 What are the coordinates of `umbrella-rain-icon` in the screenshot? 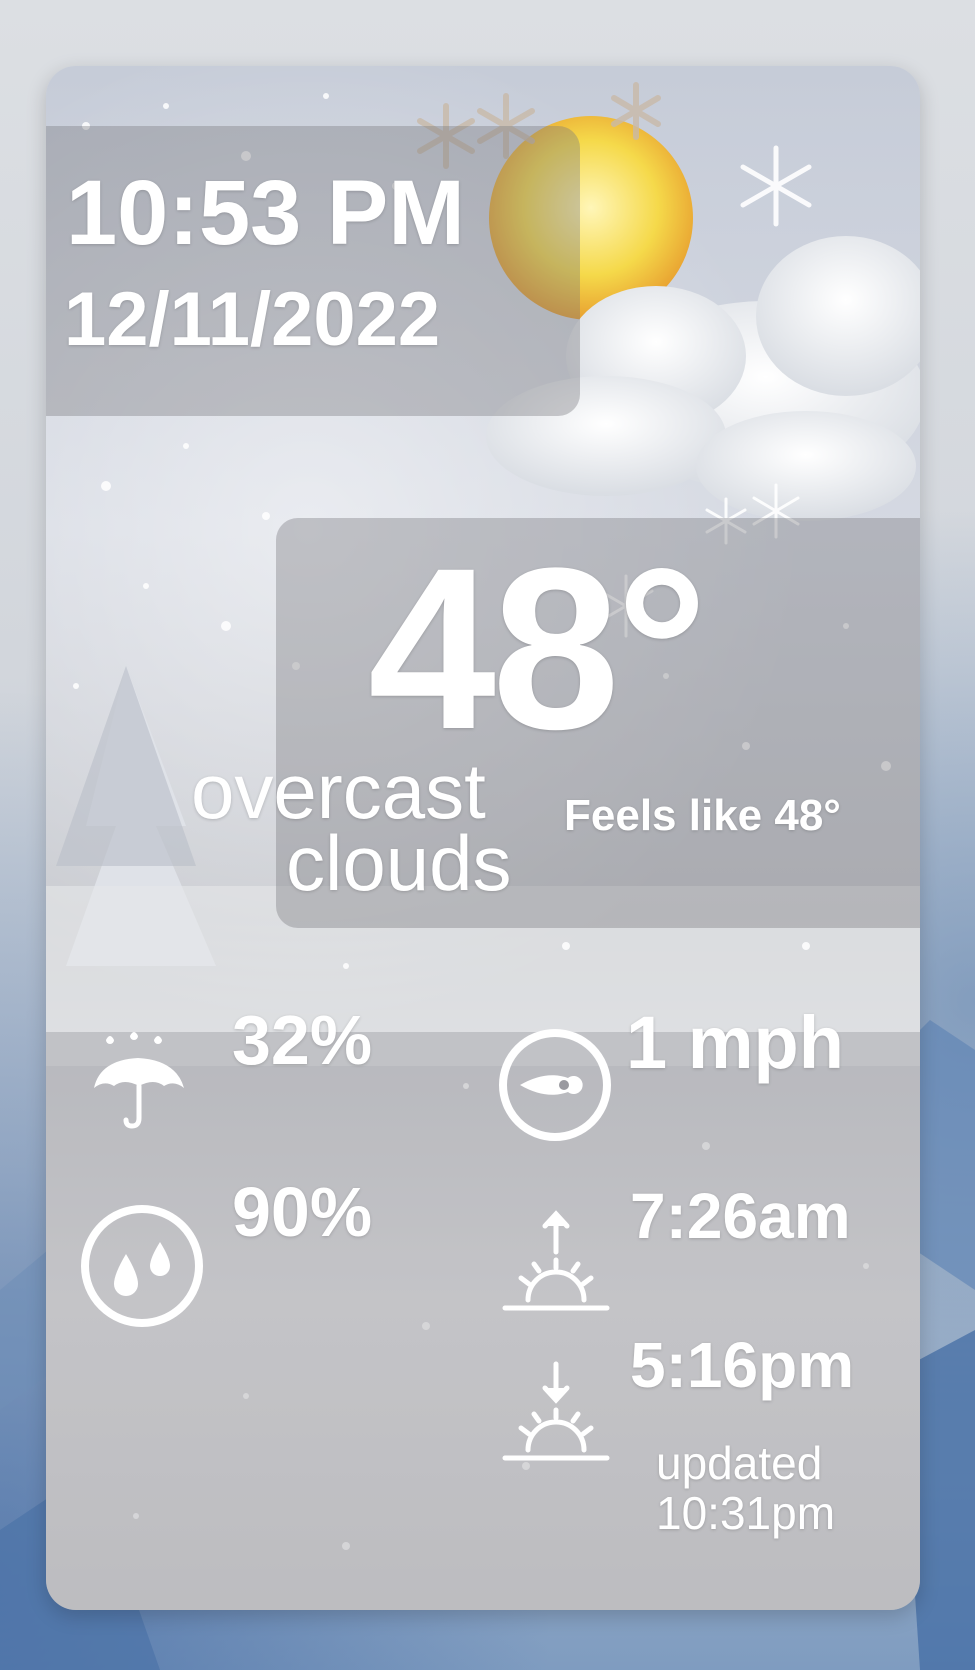 It's located at (139, 1080).